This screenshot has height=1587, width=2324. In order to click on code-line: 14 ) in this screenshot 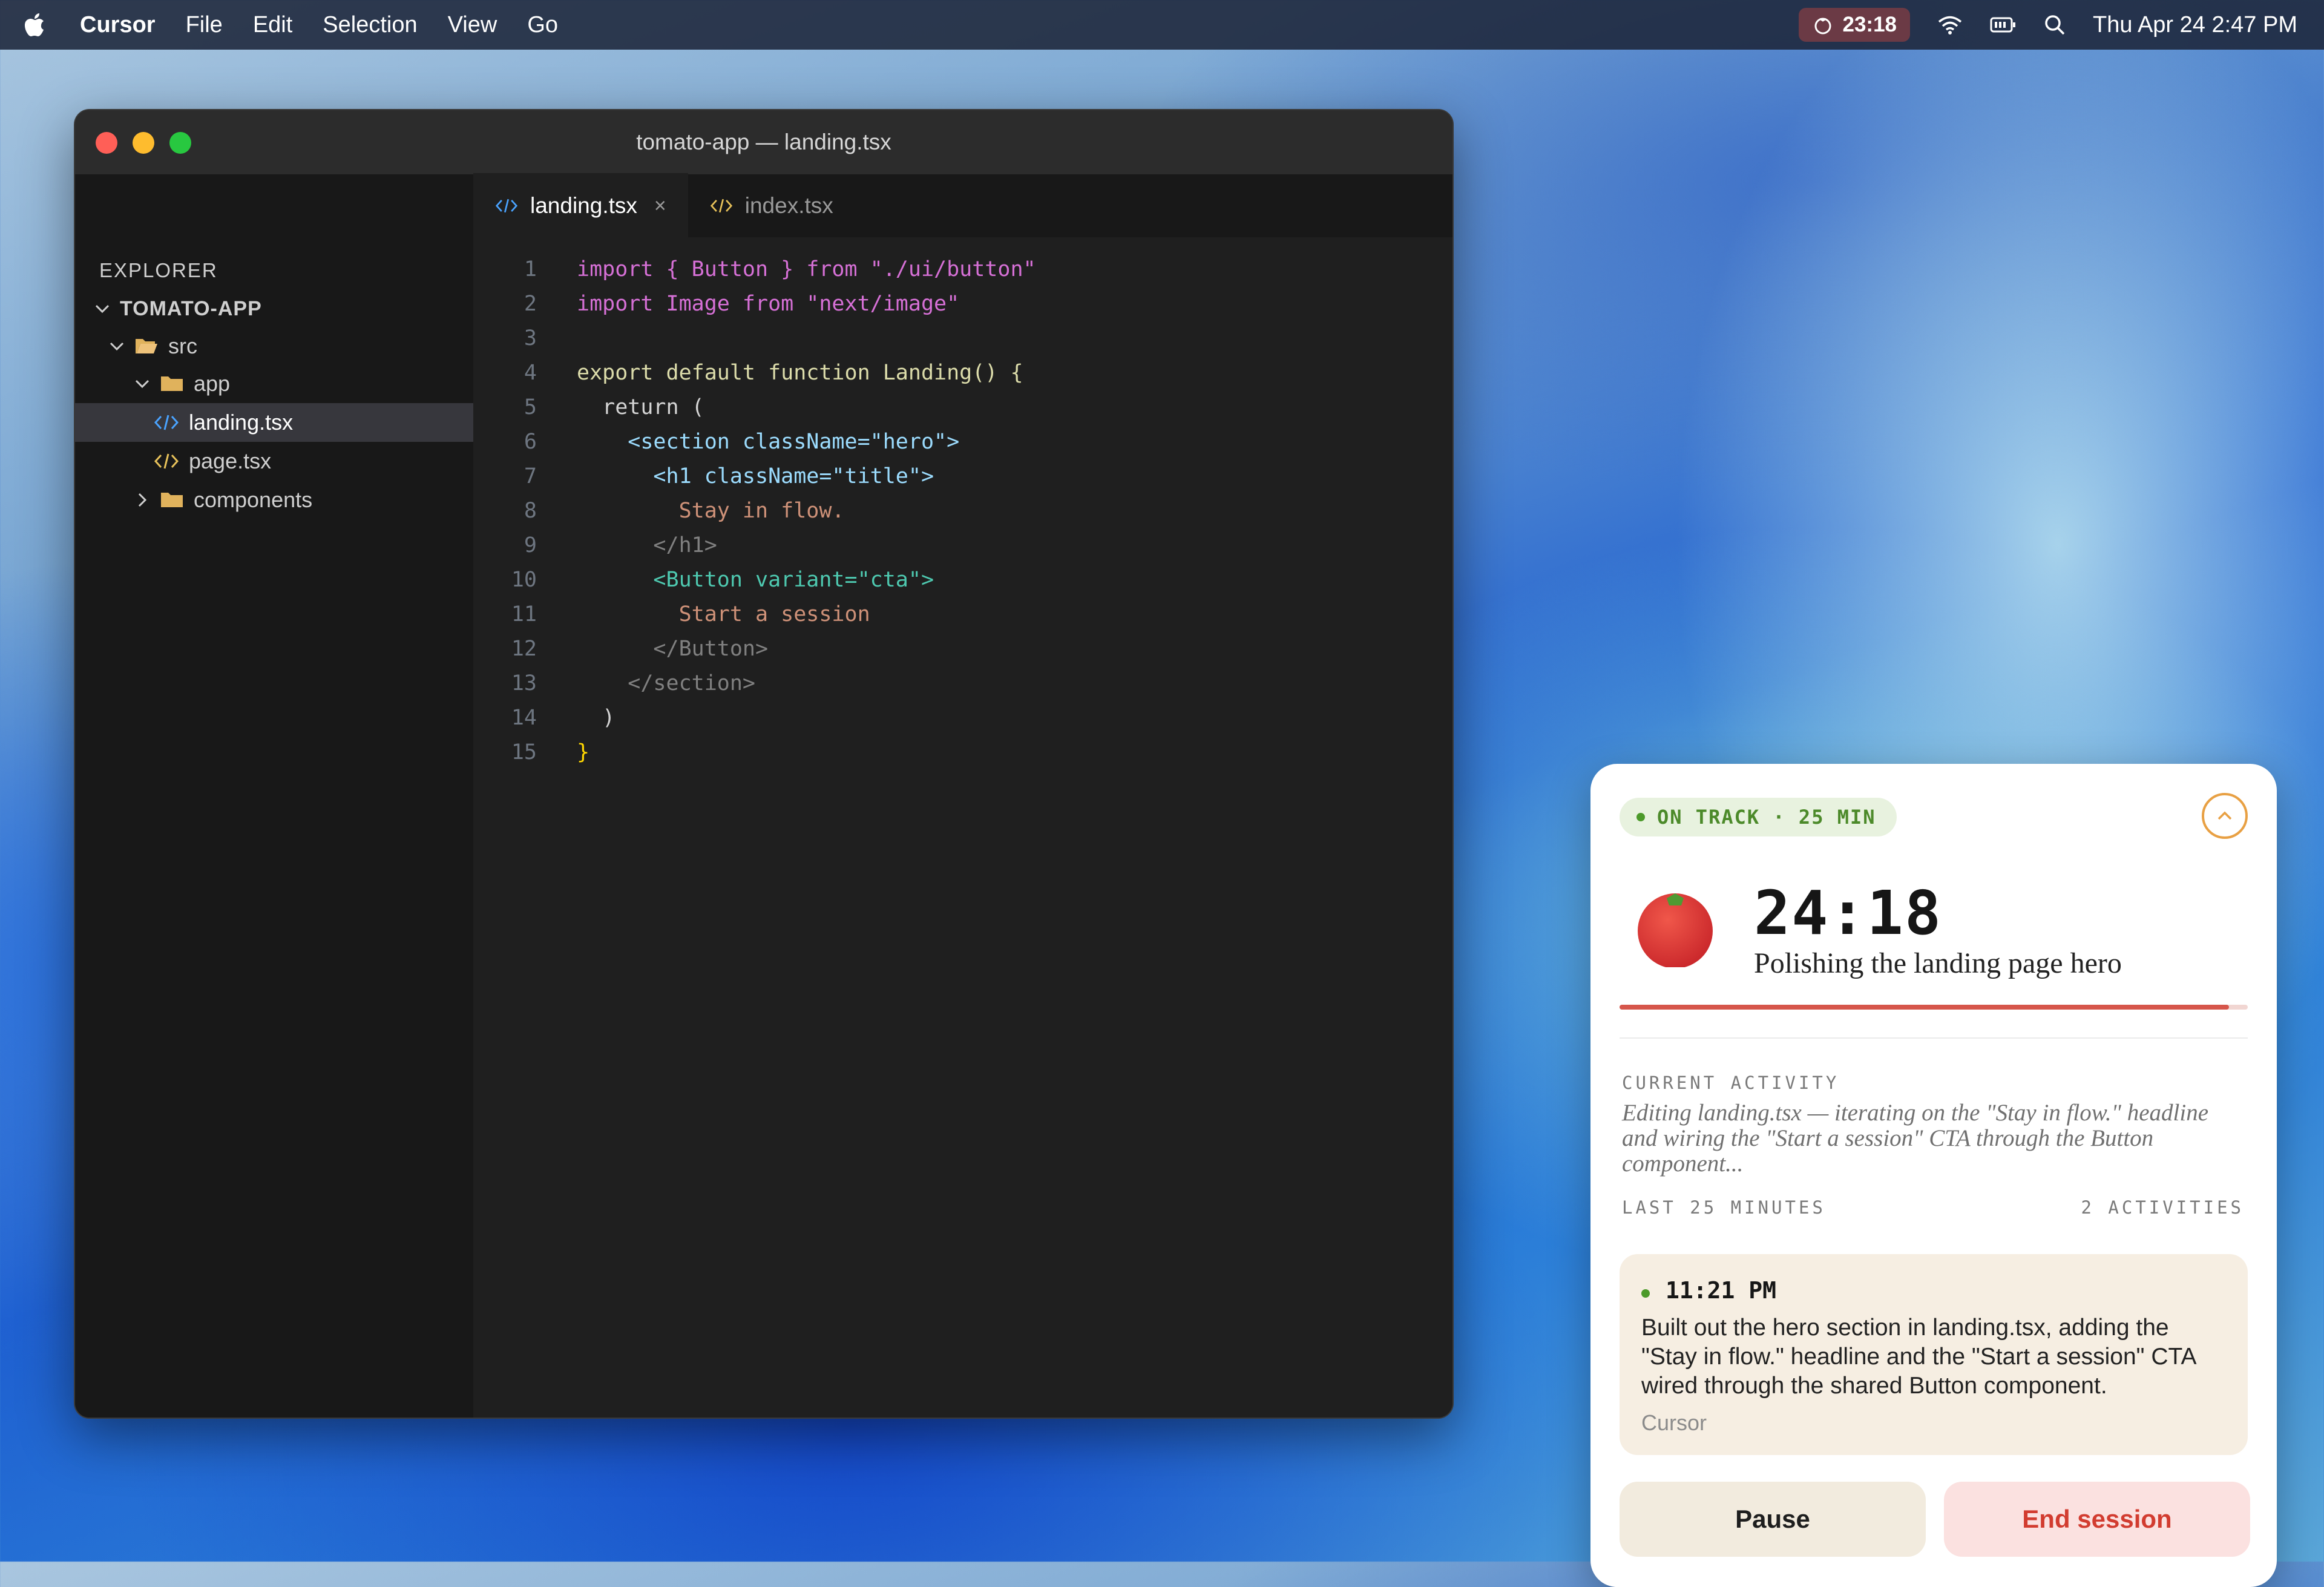, I will do `click(754, 717)`.